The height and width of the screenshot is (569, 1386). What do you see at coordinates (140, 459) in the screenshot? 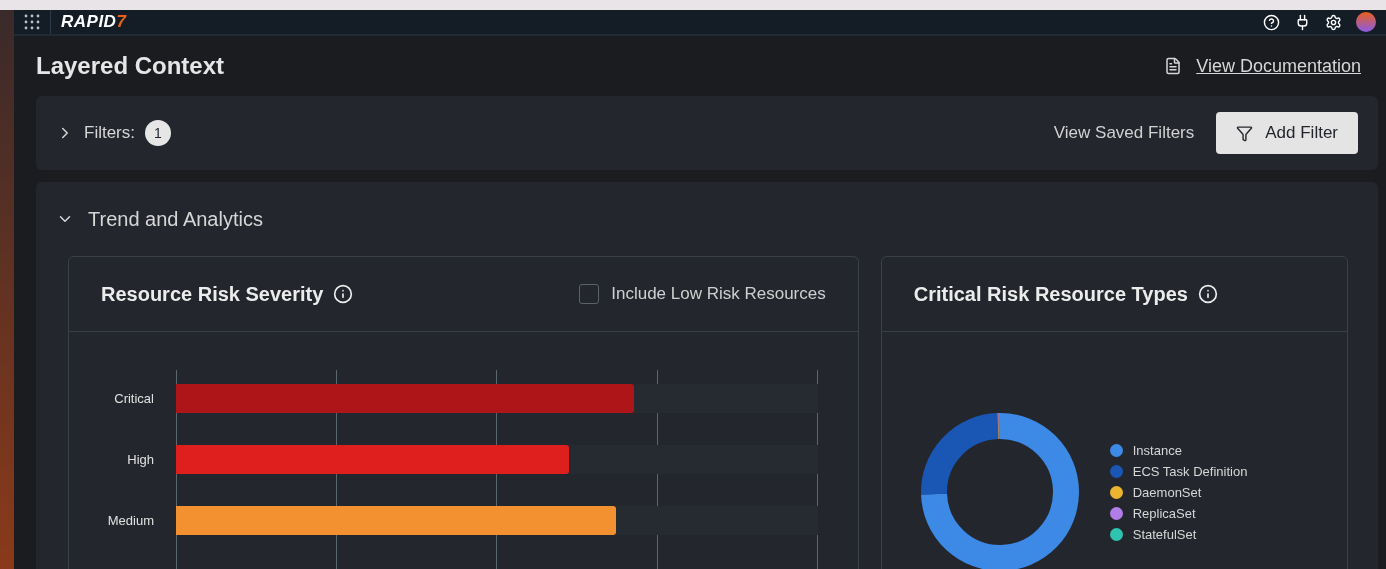
I see `bar-label: High` at bounding box center [140, 459].